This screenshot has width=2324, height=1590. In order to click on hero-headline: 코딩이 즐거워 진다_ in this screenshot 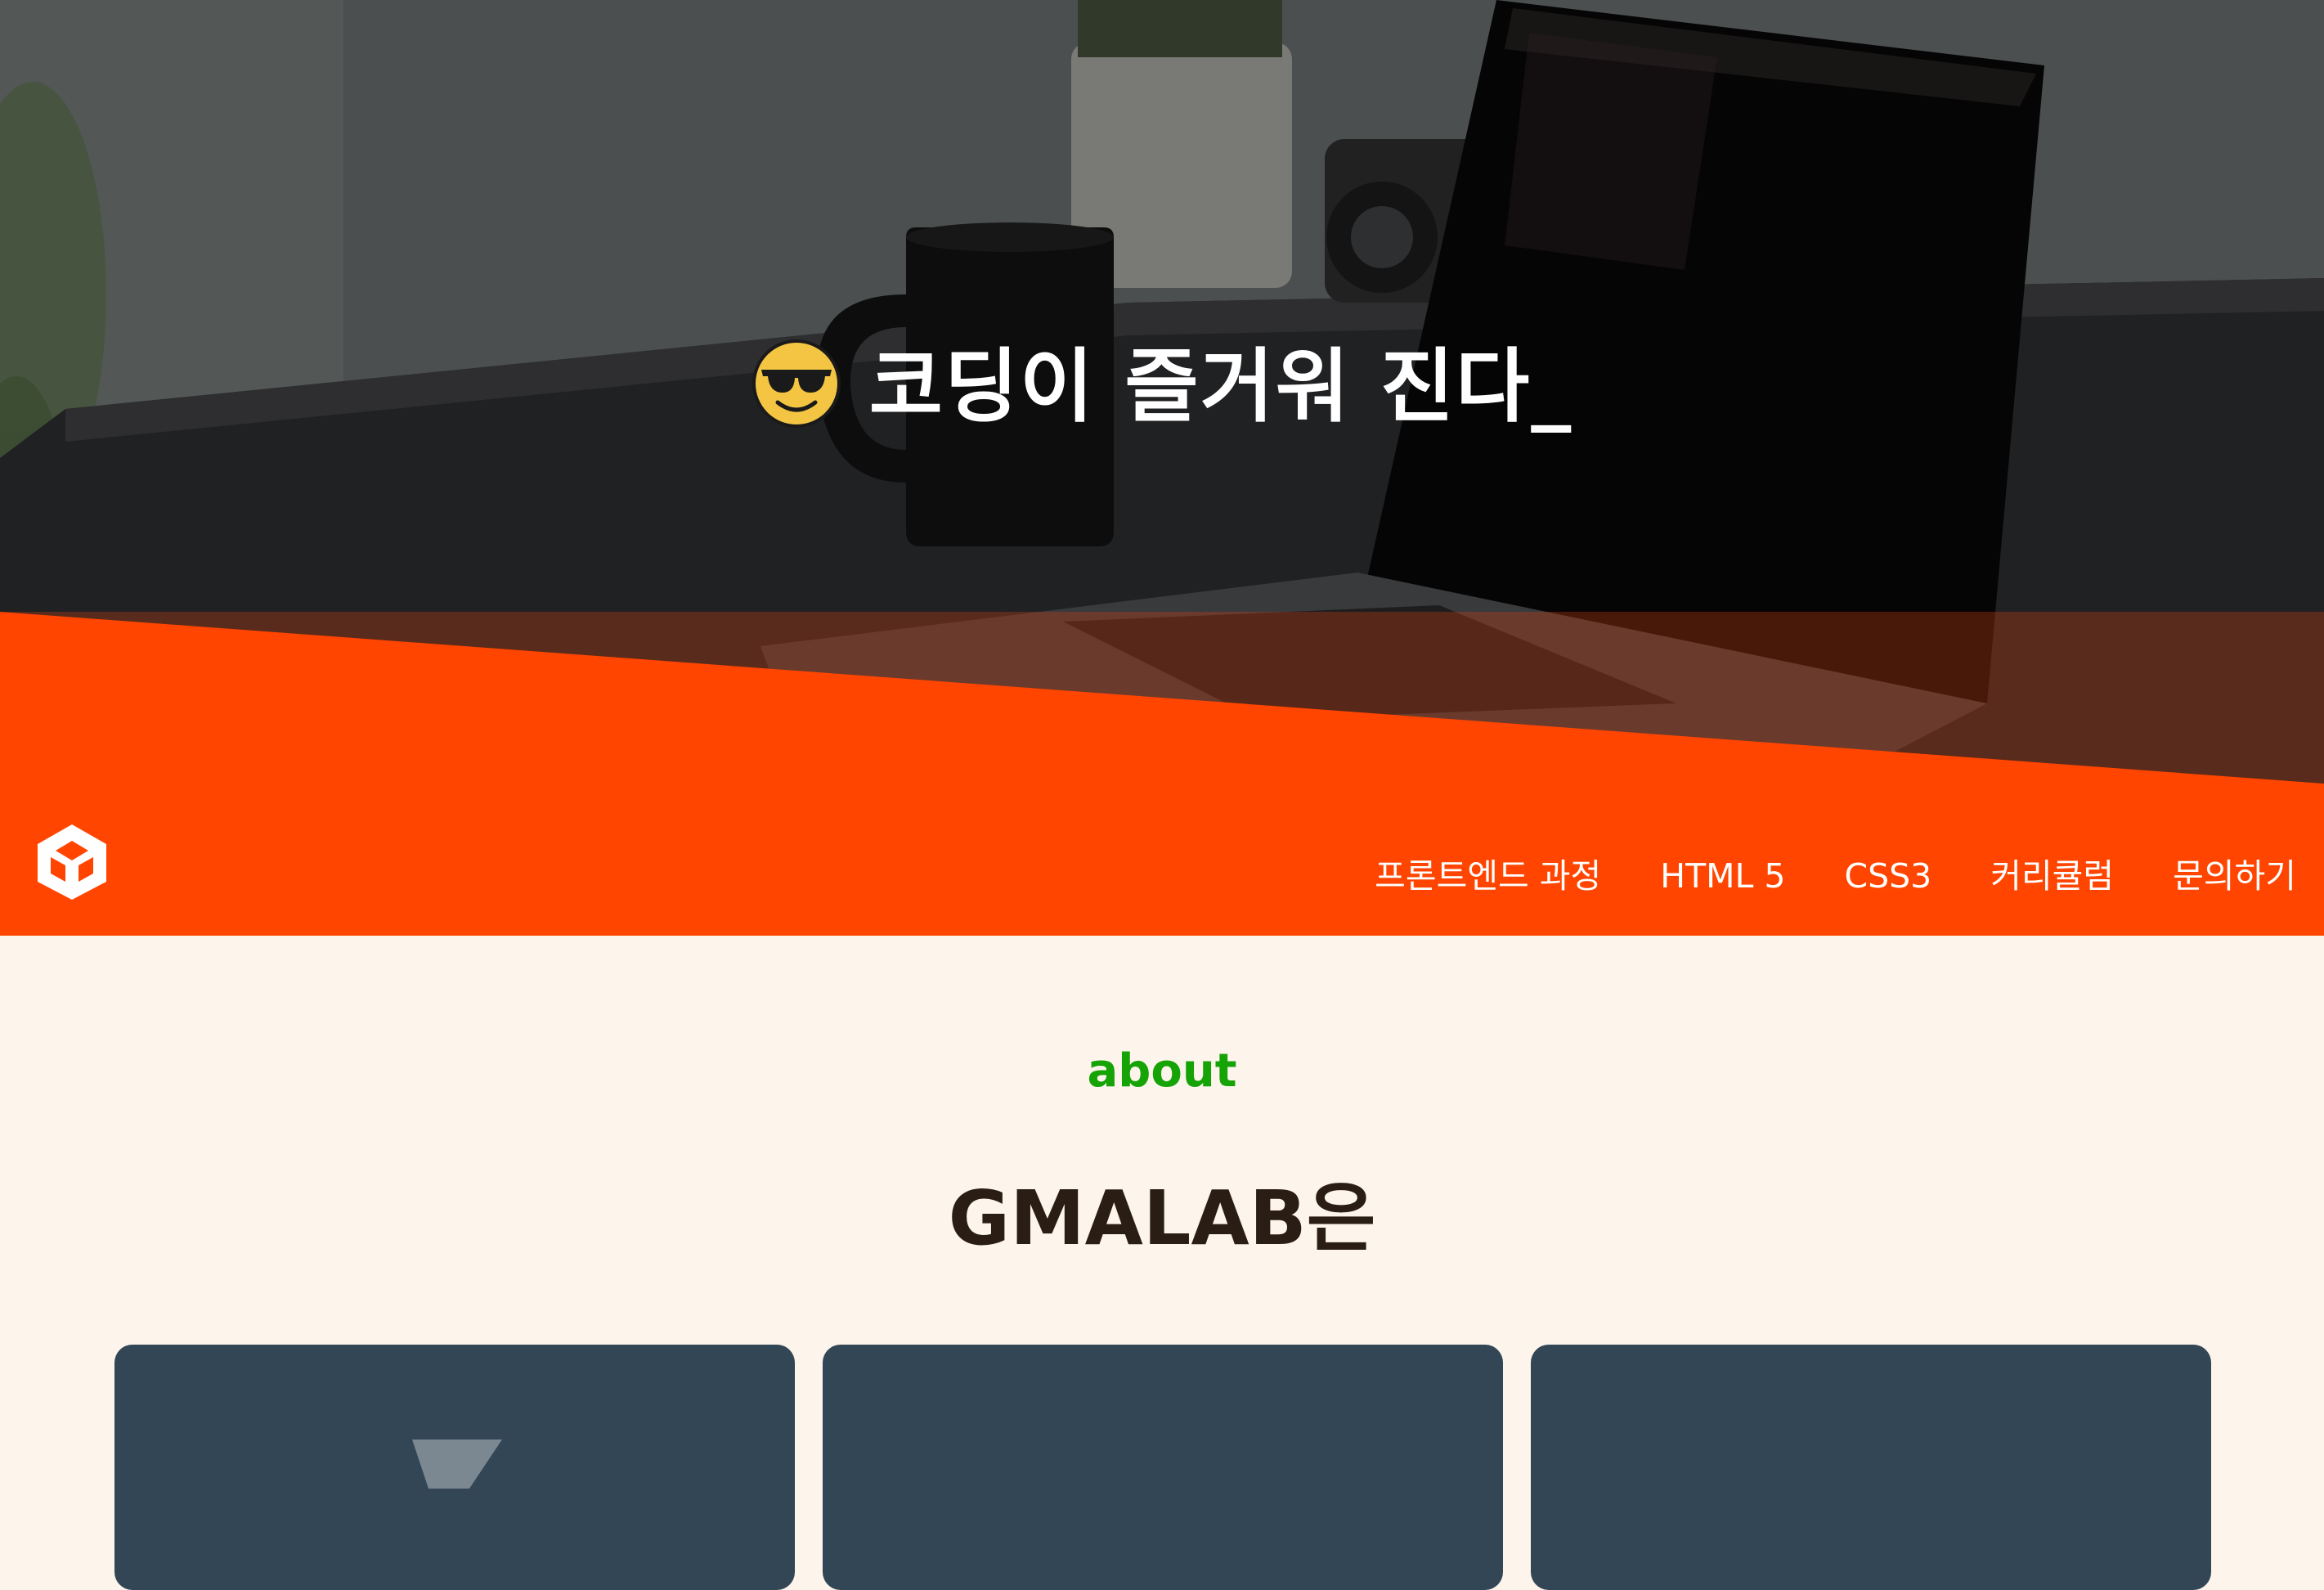, I will do `click(1162, 387)`.